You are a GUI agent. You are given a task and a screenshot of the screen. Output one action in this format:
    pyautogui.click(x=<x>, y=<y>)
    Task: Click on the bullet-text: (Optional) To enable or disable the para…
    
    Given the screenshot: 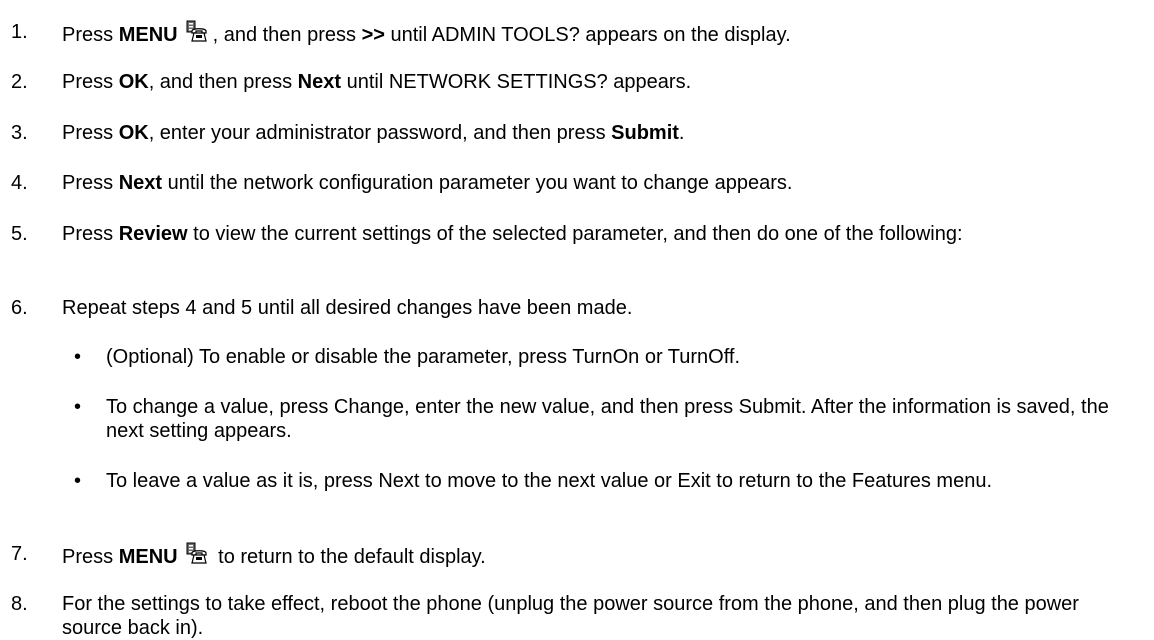 What is the action you would take?
    pyautogui.click(x=423, y=357)
    